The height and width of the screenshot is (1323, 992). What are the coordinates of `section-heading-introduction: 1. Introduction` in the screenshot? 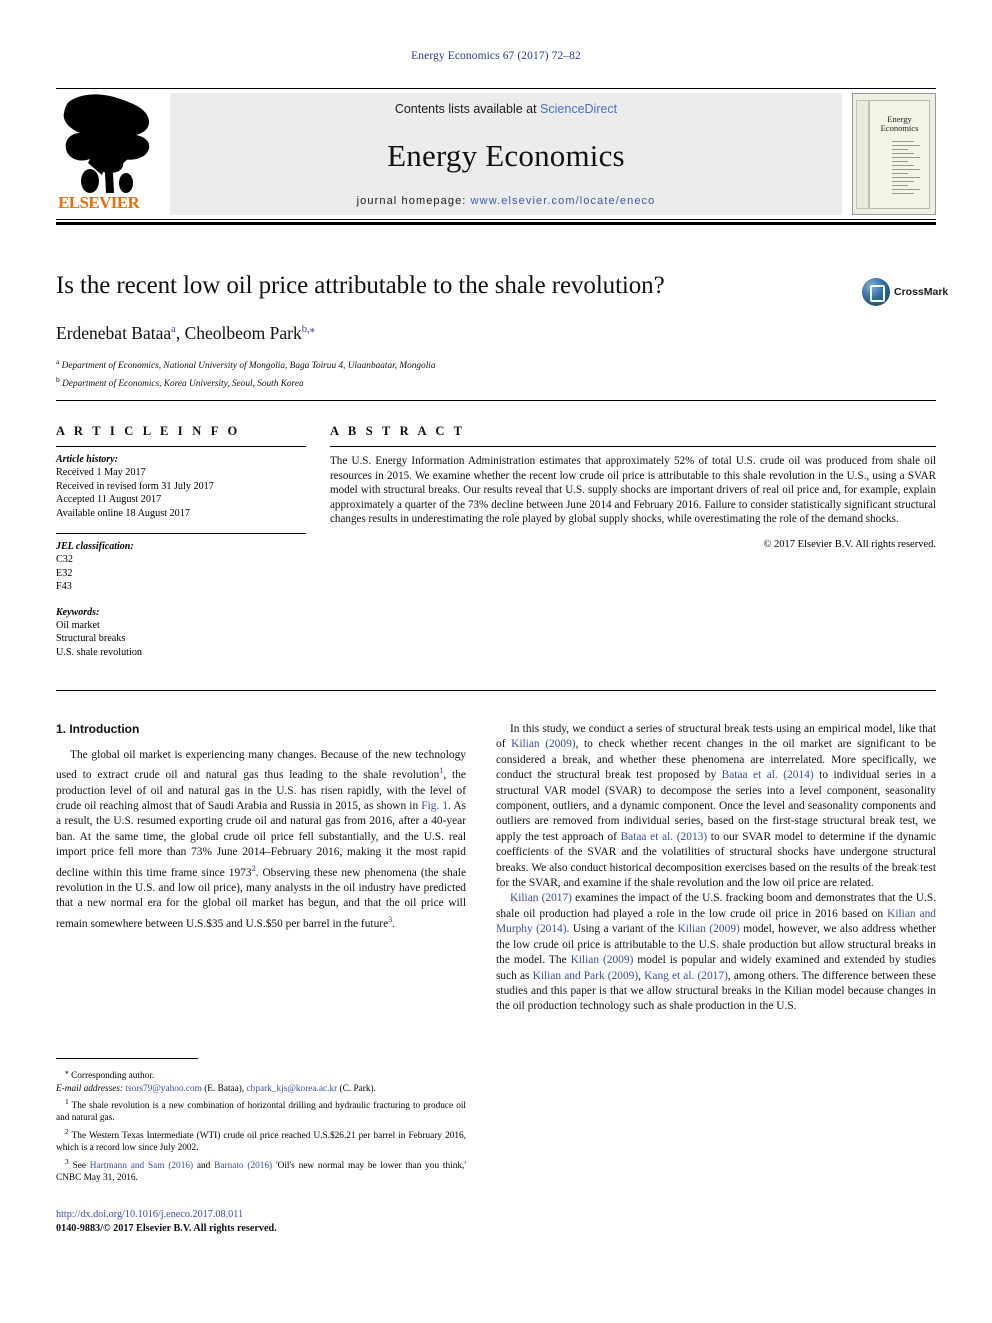 It's located at (98, 729).